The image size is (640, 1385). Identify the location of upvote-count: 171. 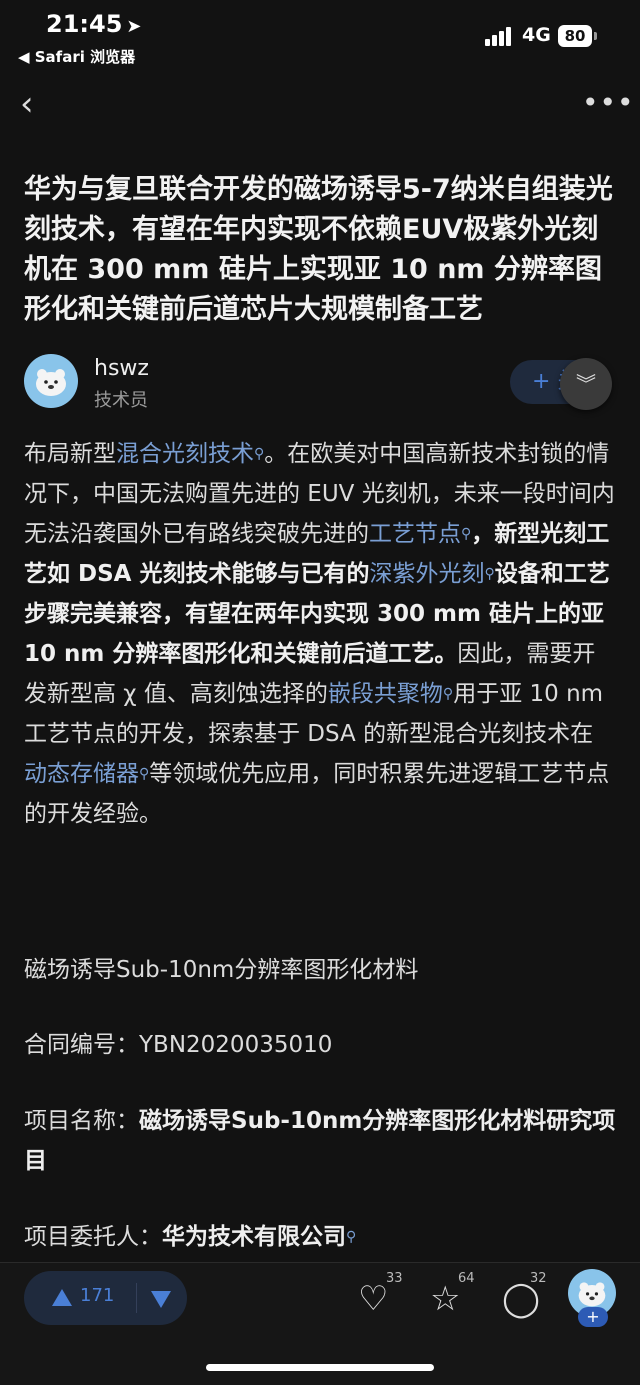
(97, 1295).